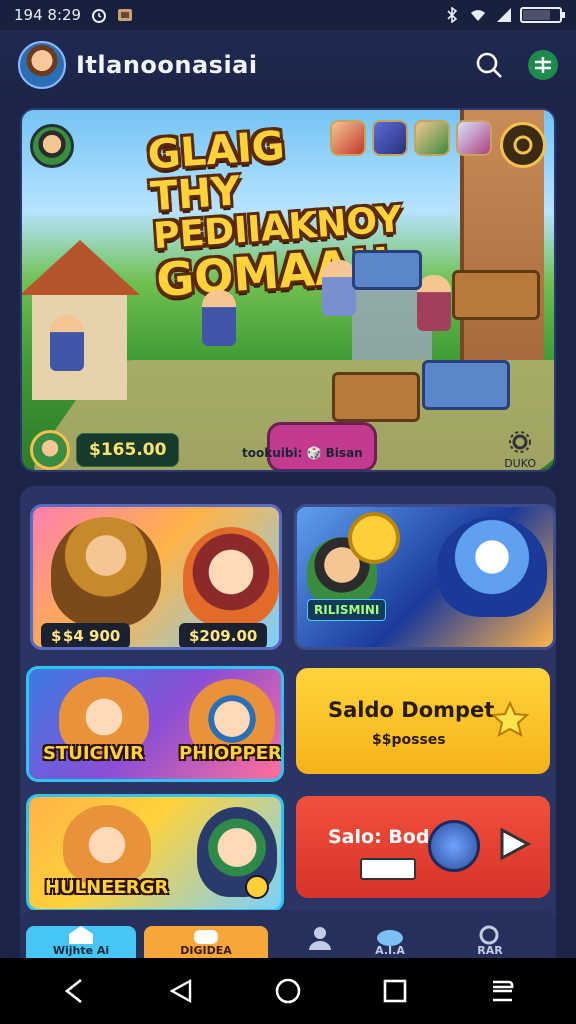 The width and height of the screenshot is (576, 1024). What do you see at coordinates (288, 65) in the screenshot?
I see `app-header: Itlanoonasiai` at bounding box center [288, 65].